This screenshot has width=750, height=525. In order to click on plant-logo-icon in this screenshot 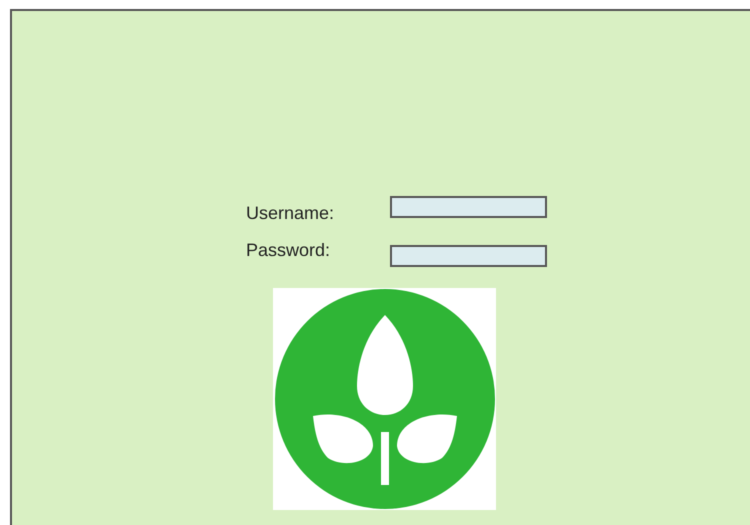, I will do `click(384, 399)`.